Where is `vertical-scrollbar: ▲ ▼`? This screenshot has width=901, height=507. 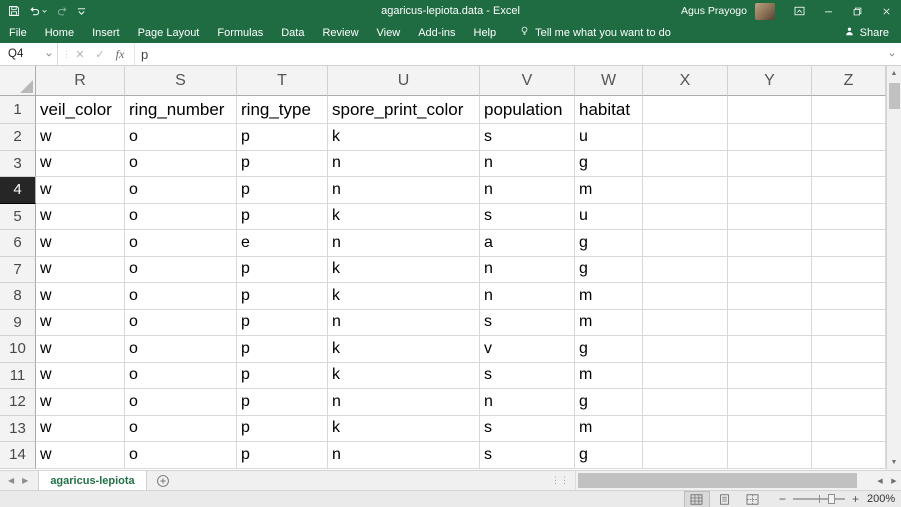 vertical-scrollbar: ▲ ▼ is located at coordinates (893, 268).